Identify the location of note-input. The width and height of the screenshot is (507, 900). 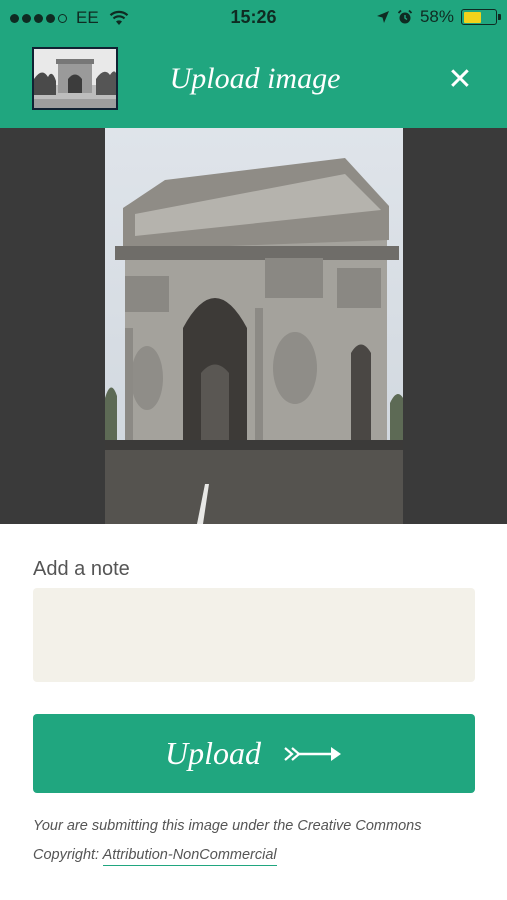
(254, 635).